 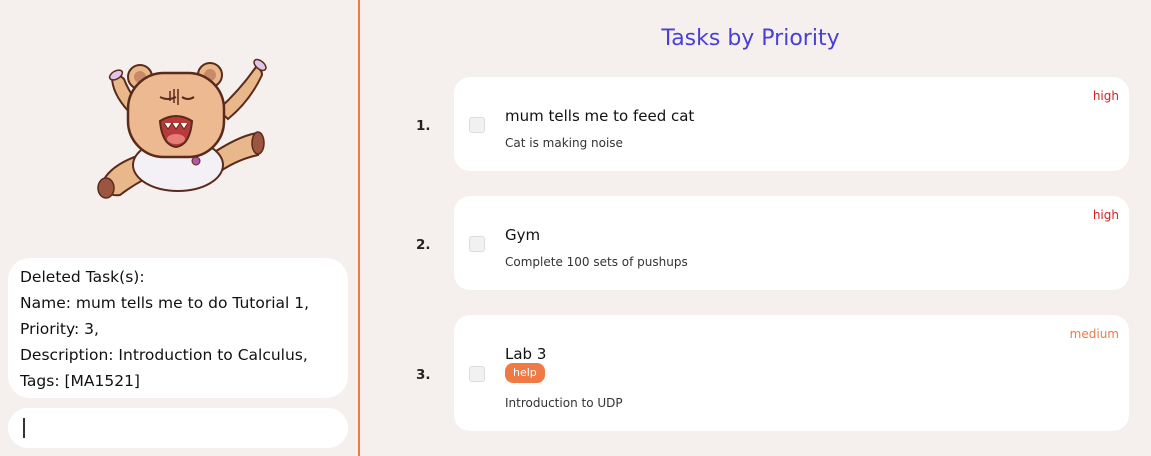 I want to click on result-line: Description: Introduction to Calculus,, so click(x=164, y=355).